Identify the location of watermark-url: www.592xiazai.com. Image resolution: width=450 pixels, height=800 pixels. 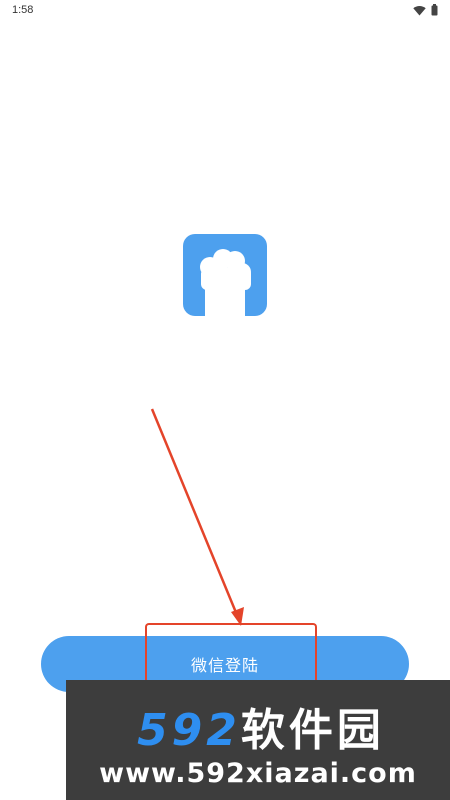
(258, 773).